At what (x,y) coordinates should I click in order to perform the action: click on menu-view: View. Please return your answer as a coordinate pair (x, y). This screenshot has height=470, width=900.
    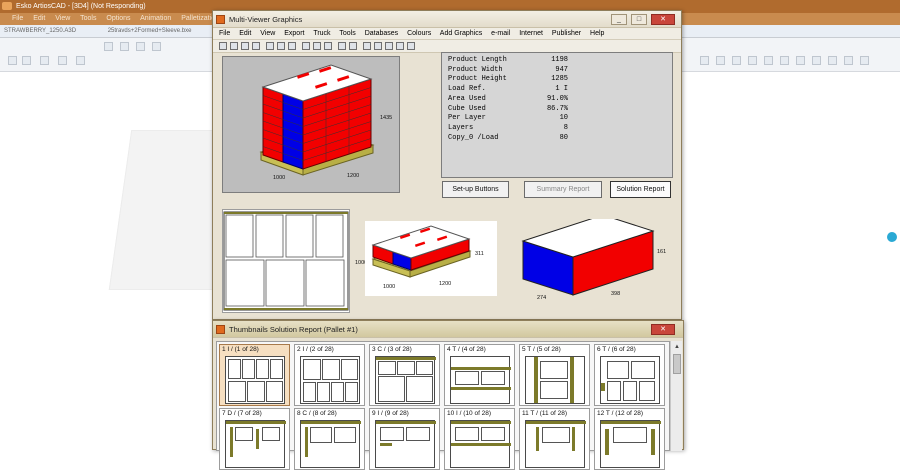
    Looking at the image, I should click on (267, 33).